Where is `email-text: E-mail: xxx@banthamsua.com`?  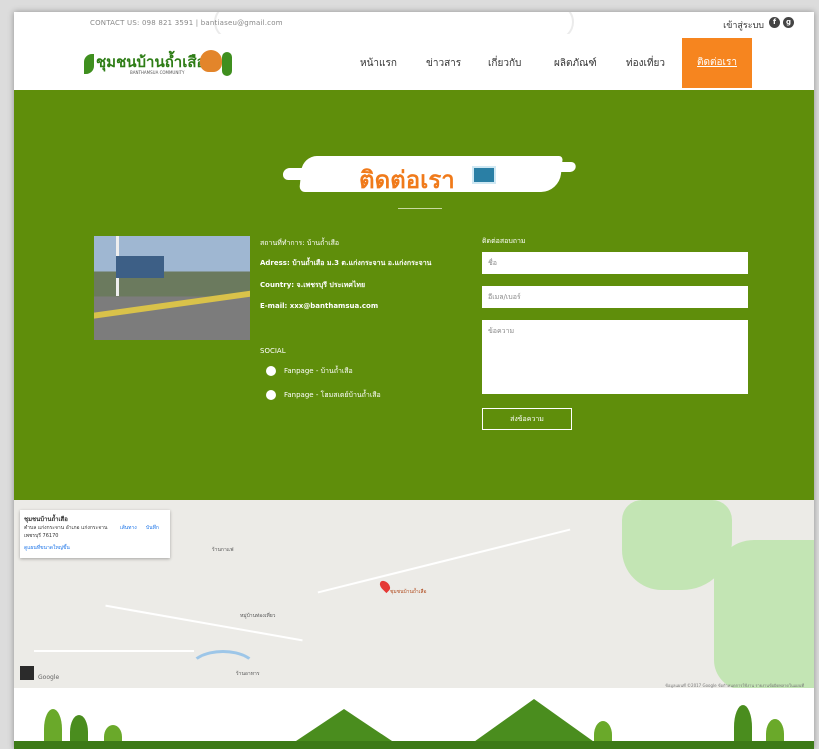 email-text: E-mail: xxx@banthamsua.com is located at coordinates (319, 306).